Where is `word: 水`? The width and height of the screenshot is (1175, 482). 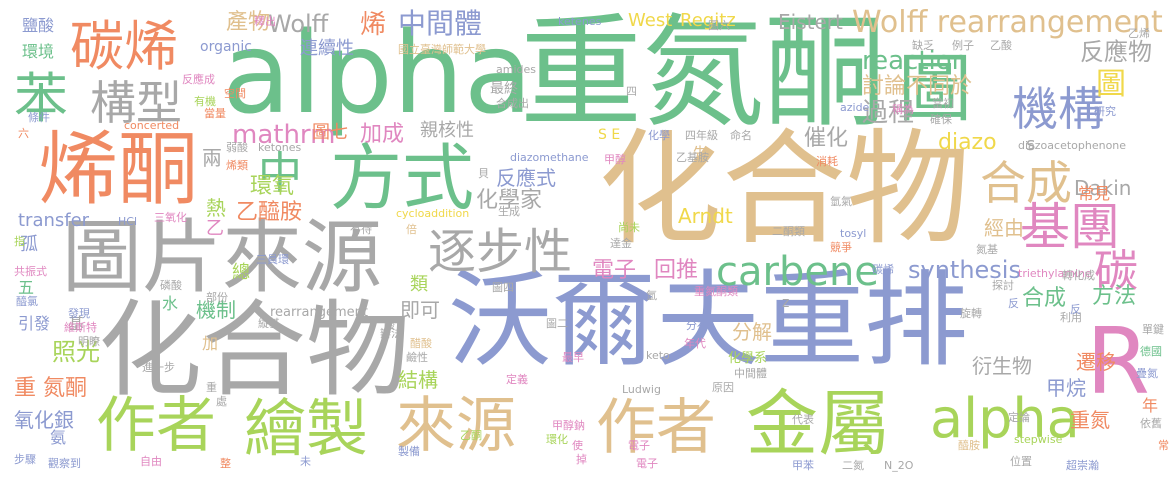 word: 水 is located at coordinates (170, 303).